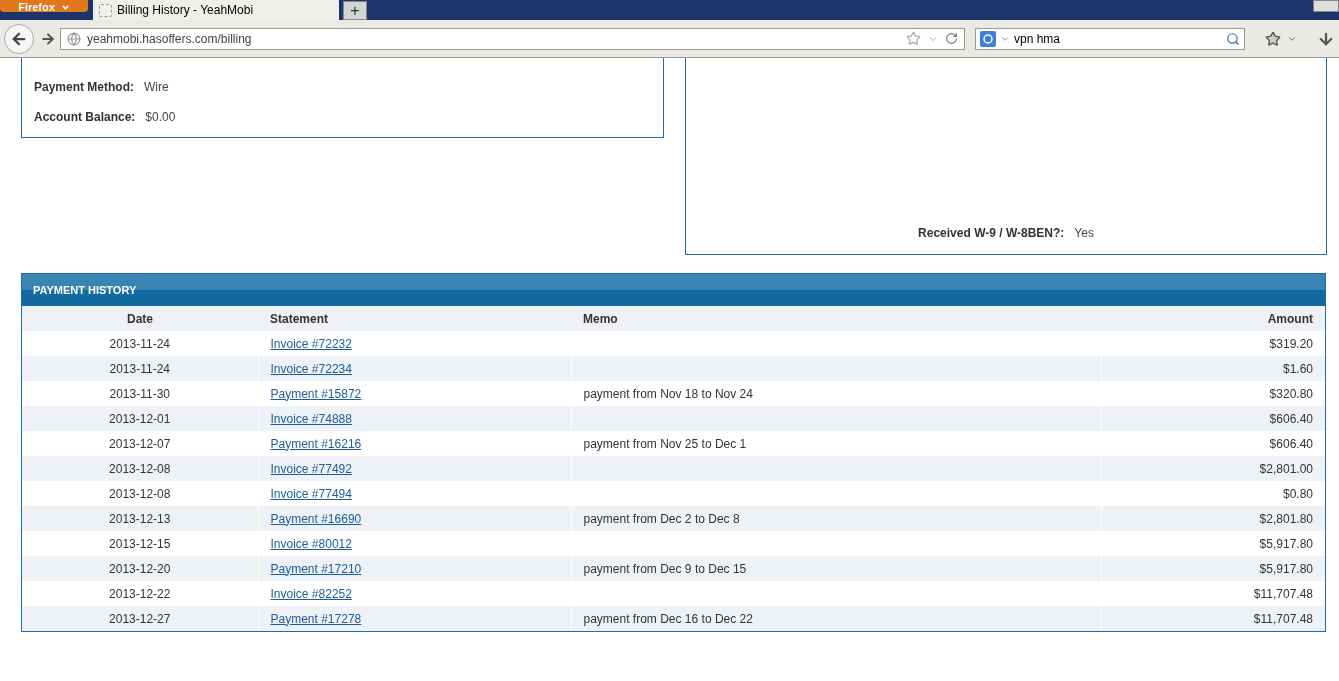 This screenshot has width=1339, height=681. I want to click on page-icon, so click(105, 10).